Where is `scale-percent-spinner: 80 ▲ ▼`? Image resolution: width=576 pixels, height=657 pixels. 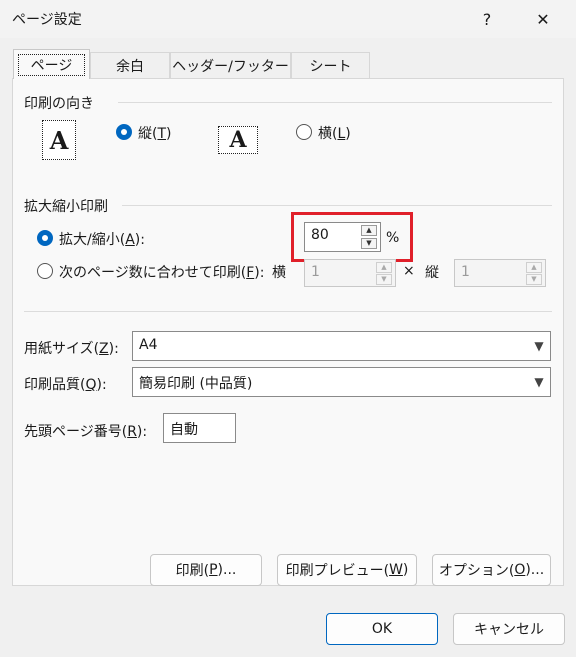
scale-percent-spinner: 80 ▲ ▼ is located at coordinates (342, 237).